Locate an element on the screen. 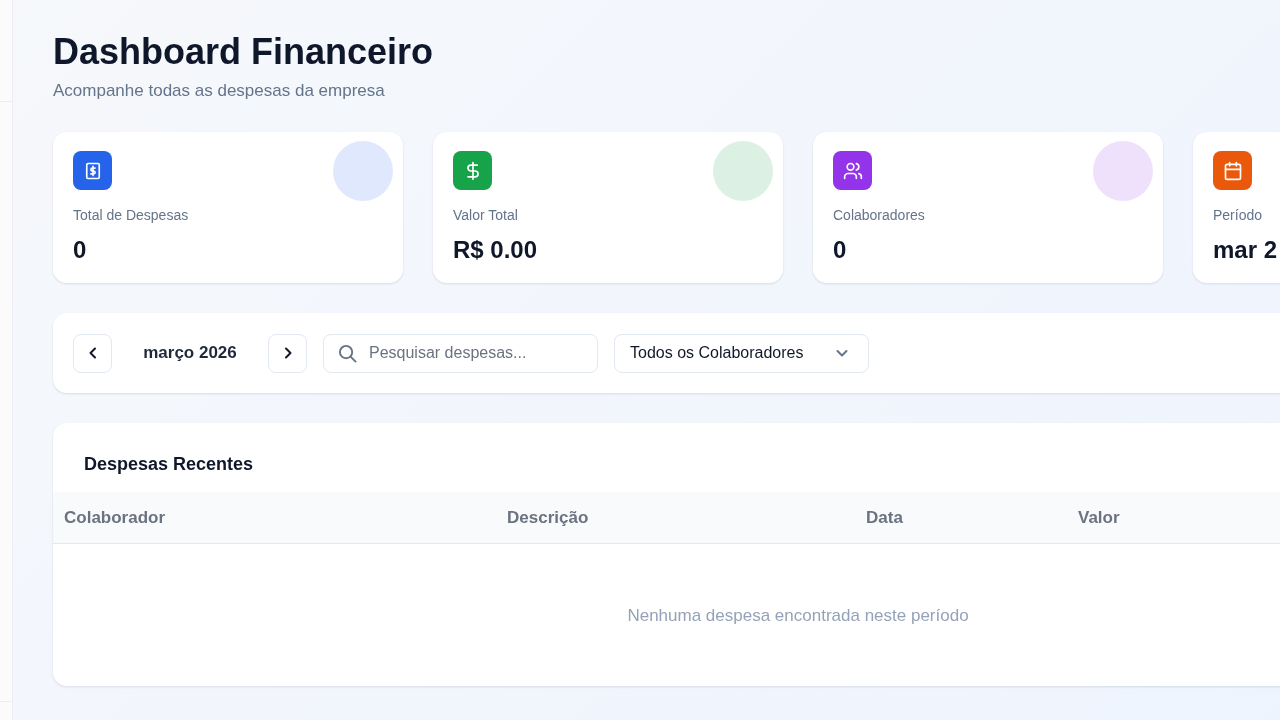 Image resolution: width=1280 pixels, height=720 pixels. empty-message: Nenhuma despesa encontrada neste período is located at coordinates (798, 616).